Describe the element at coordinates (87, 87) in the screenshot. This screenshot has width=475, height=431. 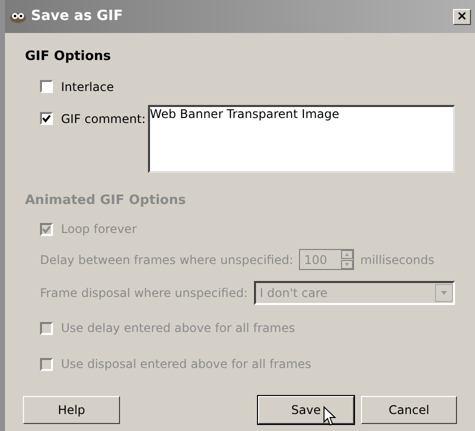
I see `checkbox-label: Interlace` at that location.